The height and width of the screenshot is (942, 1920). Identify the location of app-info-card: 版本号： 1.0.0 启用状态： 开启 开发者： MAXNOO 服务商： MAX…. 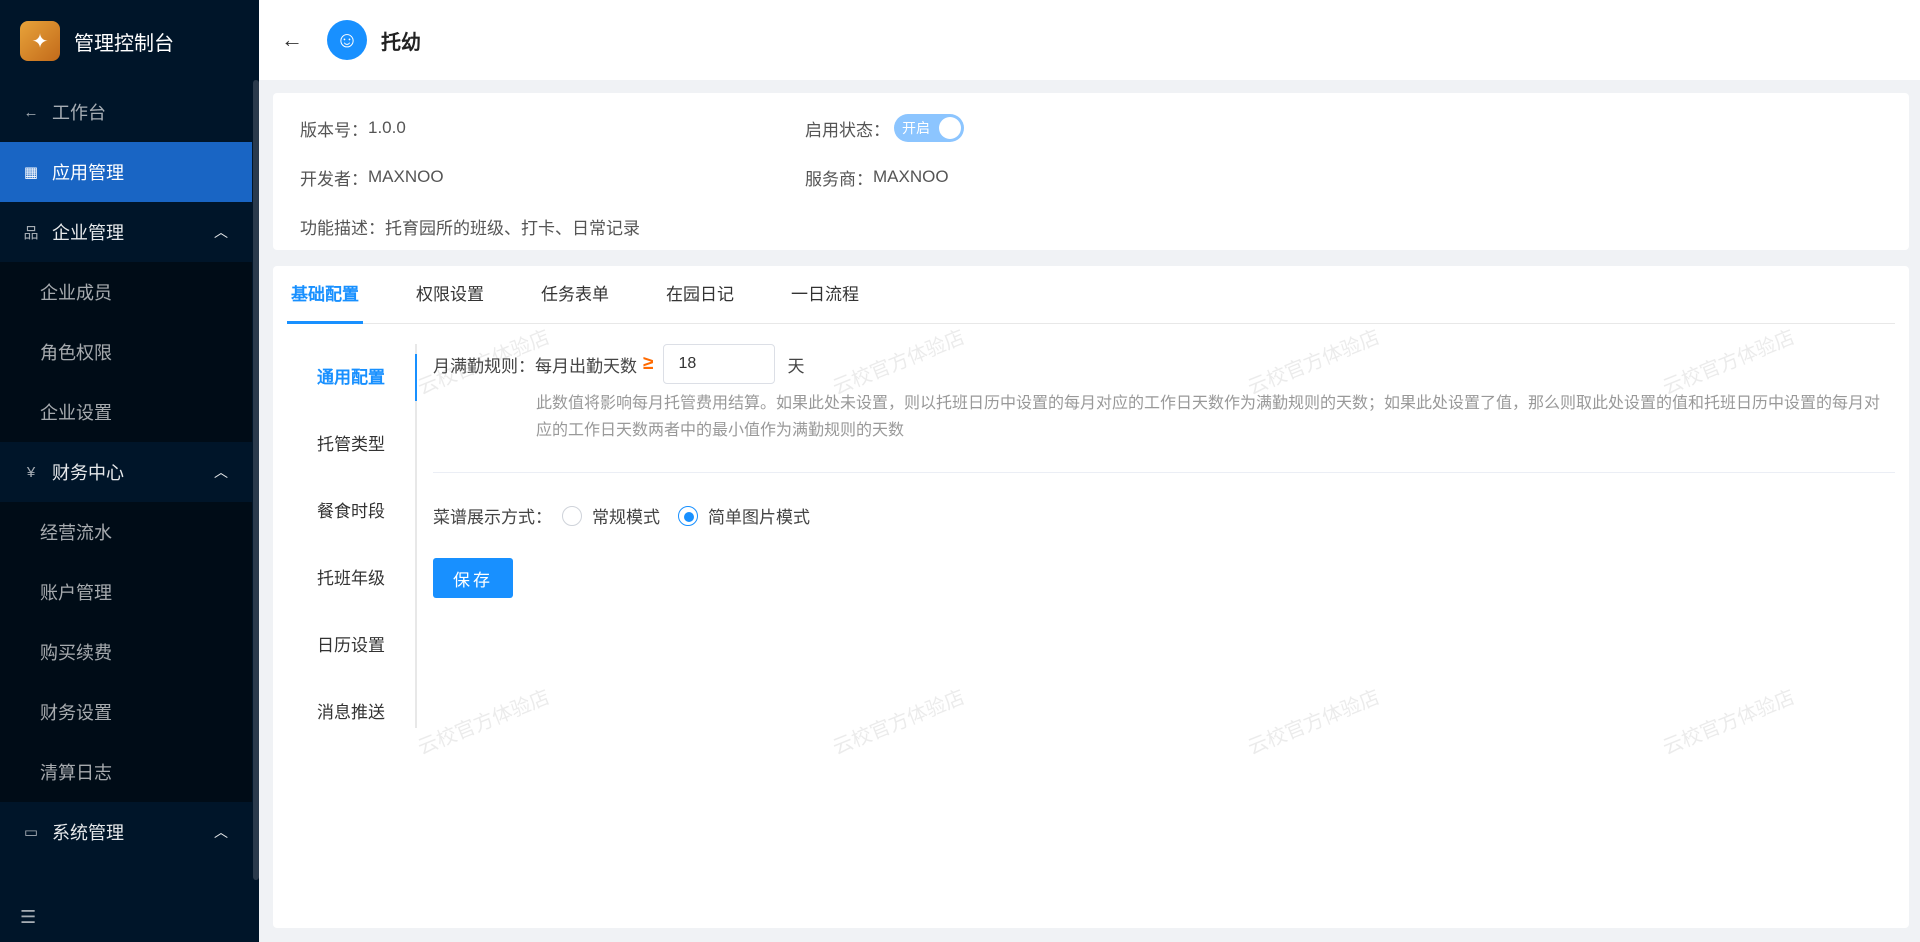
(1091, 171).